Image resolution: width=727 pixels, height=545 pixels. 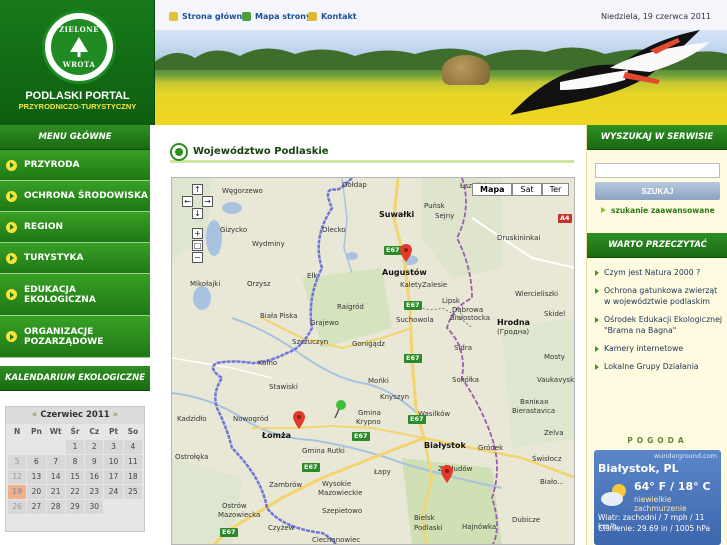 I want to click on map-type-button: Sat, so click(x=527, y=189).